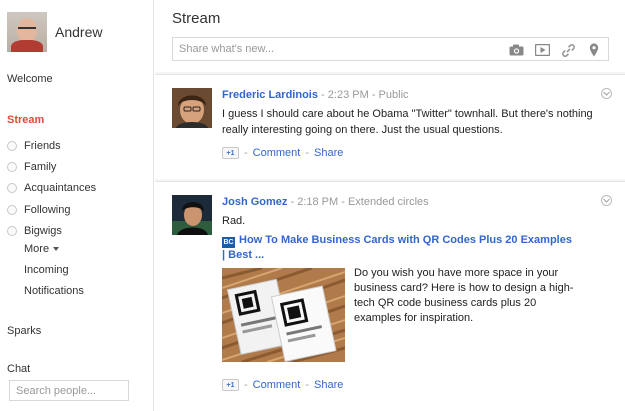 This screenshot has width=625, height=411. I want to click on shared-link-thumbnail, so click(283, 315).